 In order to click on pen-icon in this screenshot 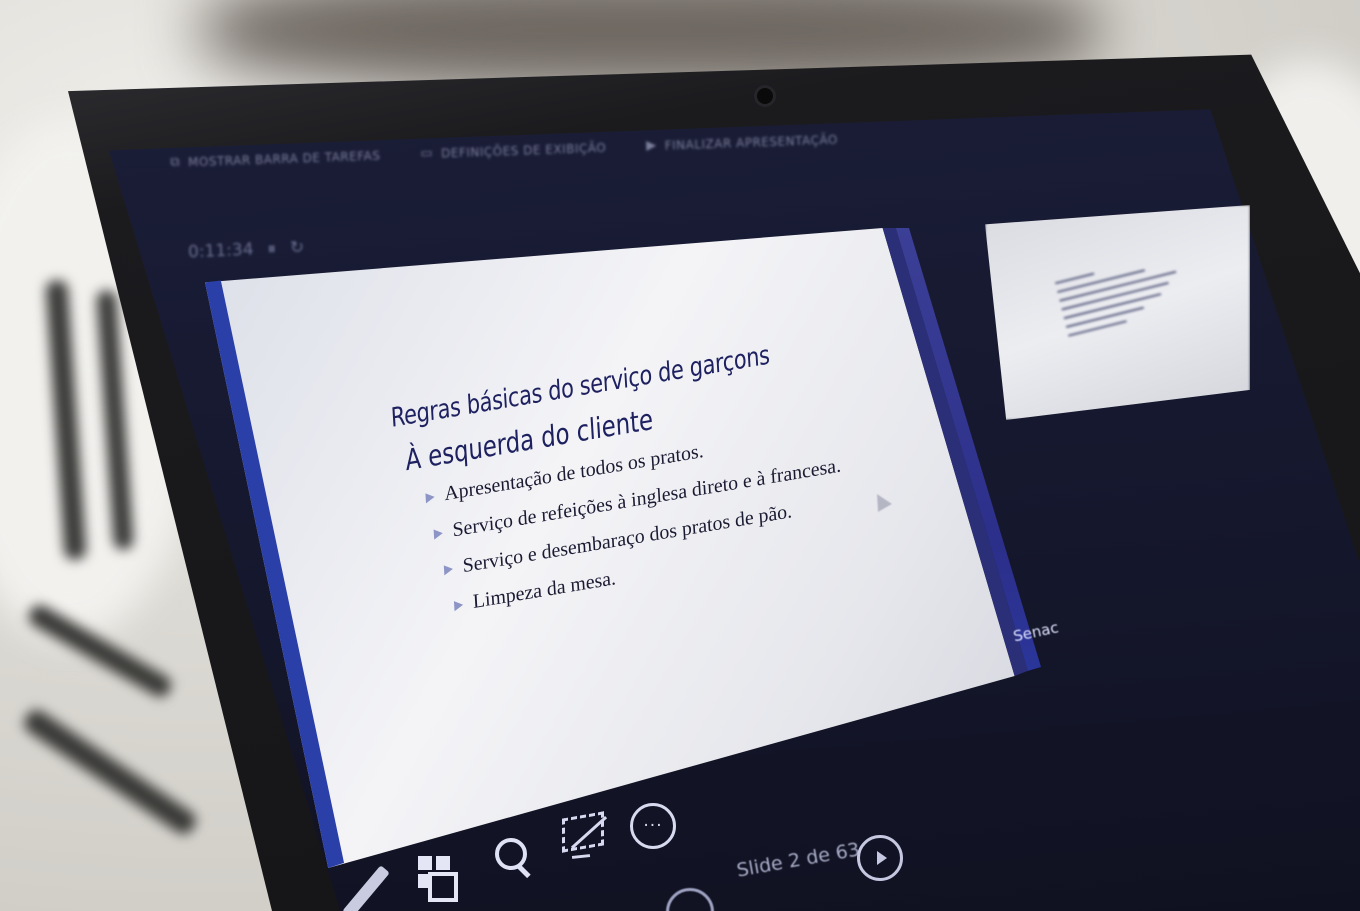, I will do `click(366, 888)`.